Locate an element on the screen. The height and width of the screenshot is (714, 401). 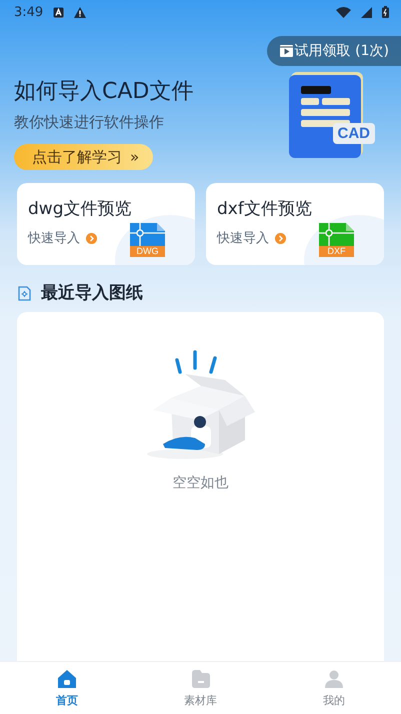
section-title: 最近导入图纸 is located at coordinates (92, 293).